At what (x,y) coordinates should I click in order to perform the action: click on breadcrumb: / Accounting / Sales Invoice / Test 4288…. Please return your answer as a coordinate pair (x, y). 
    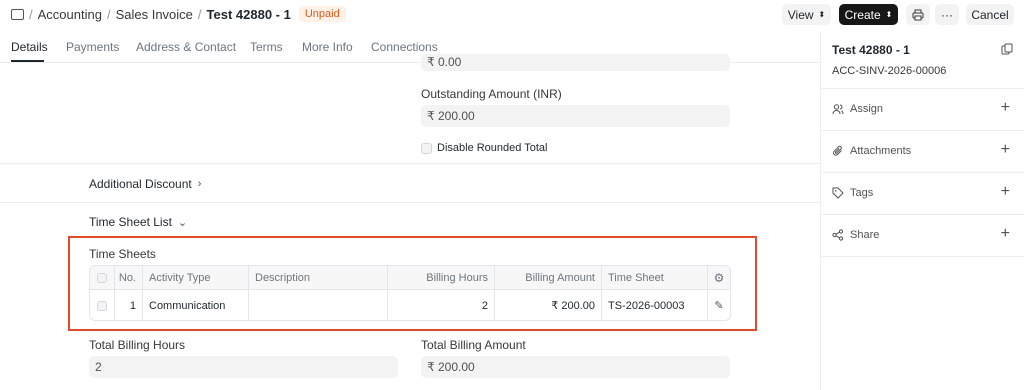
    Looking at the image, I should click on (178, 14).